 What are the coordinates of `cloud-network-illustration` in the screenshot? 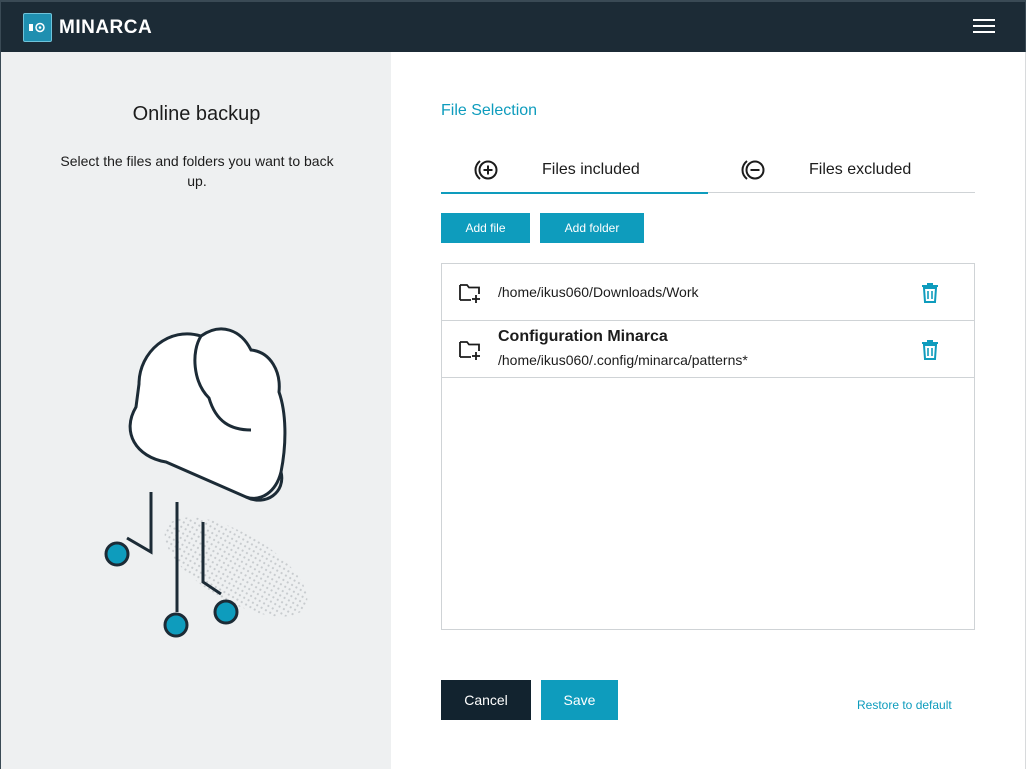 It's located at (206, 482).